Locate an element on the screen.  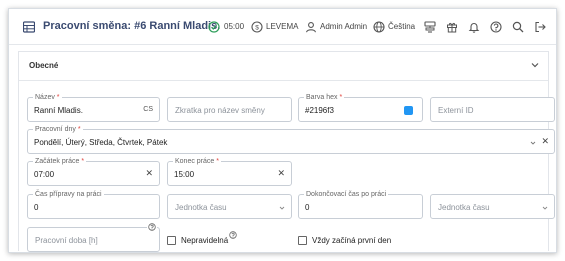
color-hex-field: Barva hex * #2196f3 is located at coordinates (360, 107).